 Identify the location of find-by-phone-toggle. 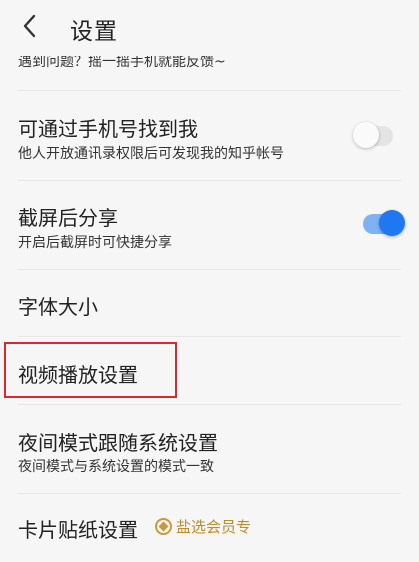
(373, 135).